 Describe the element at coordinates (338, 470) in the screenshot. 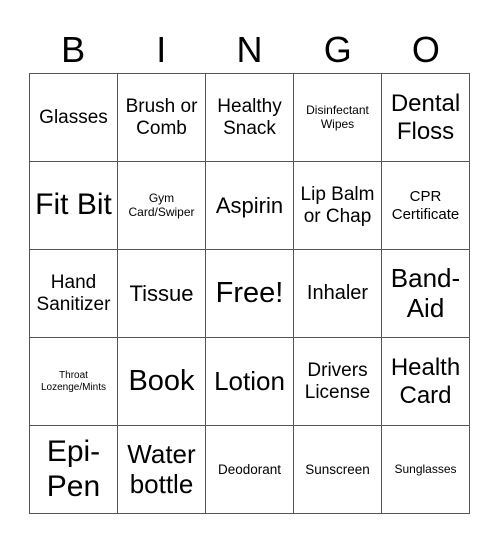

I see `bingo-cell: Sunscreen` at that location.